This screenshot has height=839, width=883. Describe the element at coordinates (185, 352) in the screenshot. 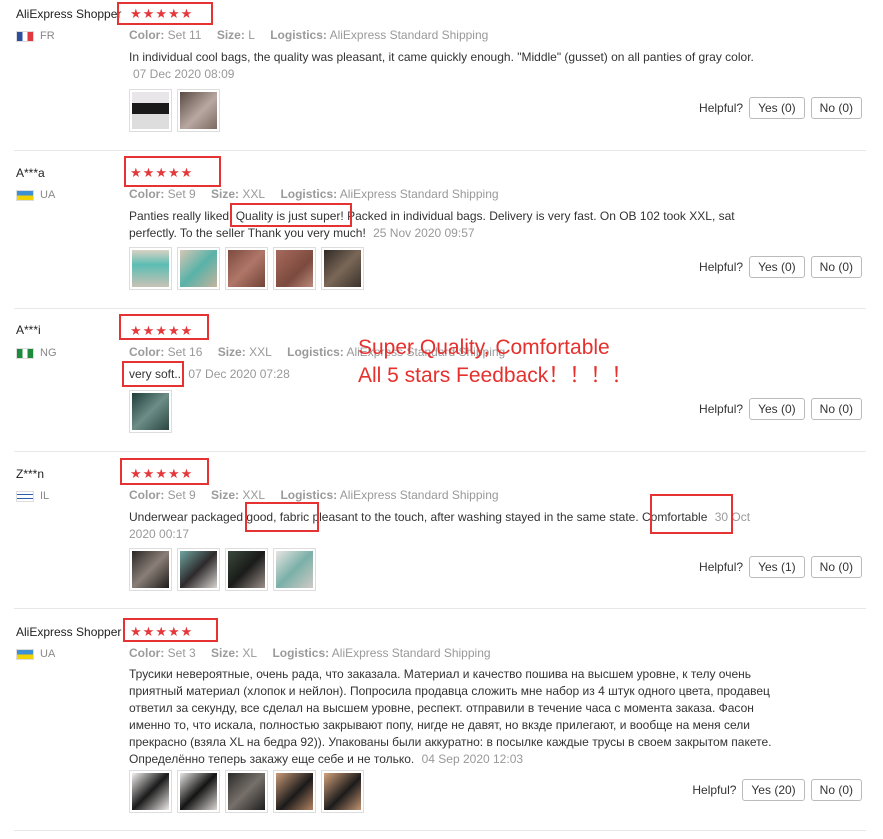

I see `color-value: Set 16` at that location.